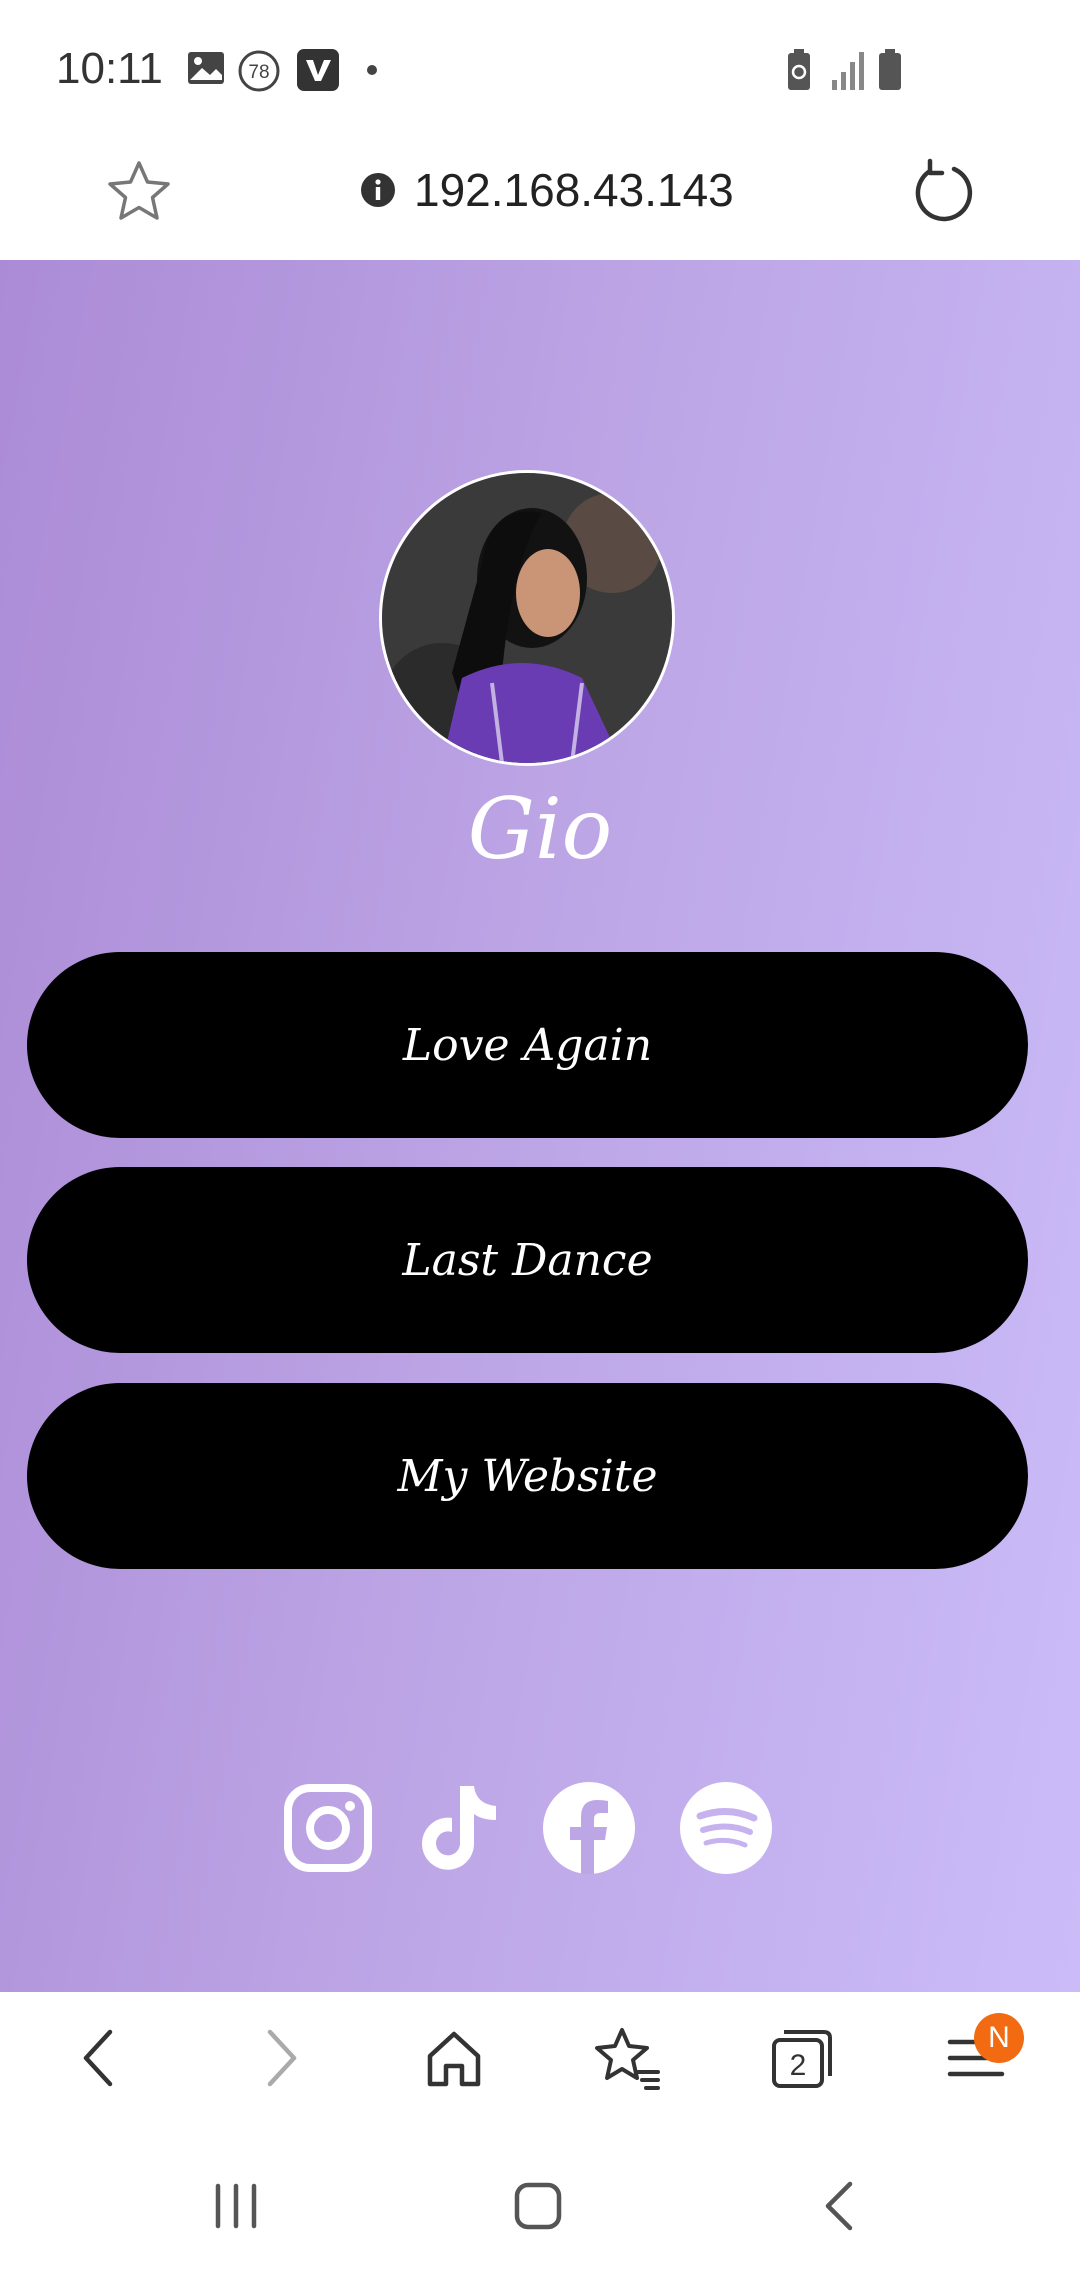  I want to click on battery-icon, so click(890, 69).